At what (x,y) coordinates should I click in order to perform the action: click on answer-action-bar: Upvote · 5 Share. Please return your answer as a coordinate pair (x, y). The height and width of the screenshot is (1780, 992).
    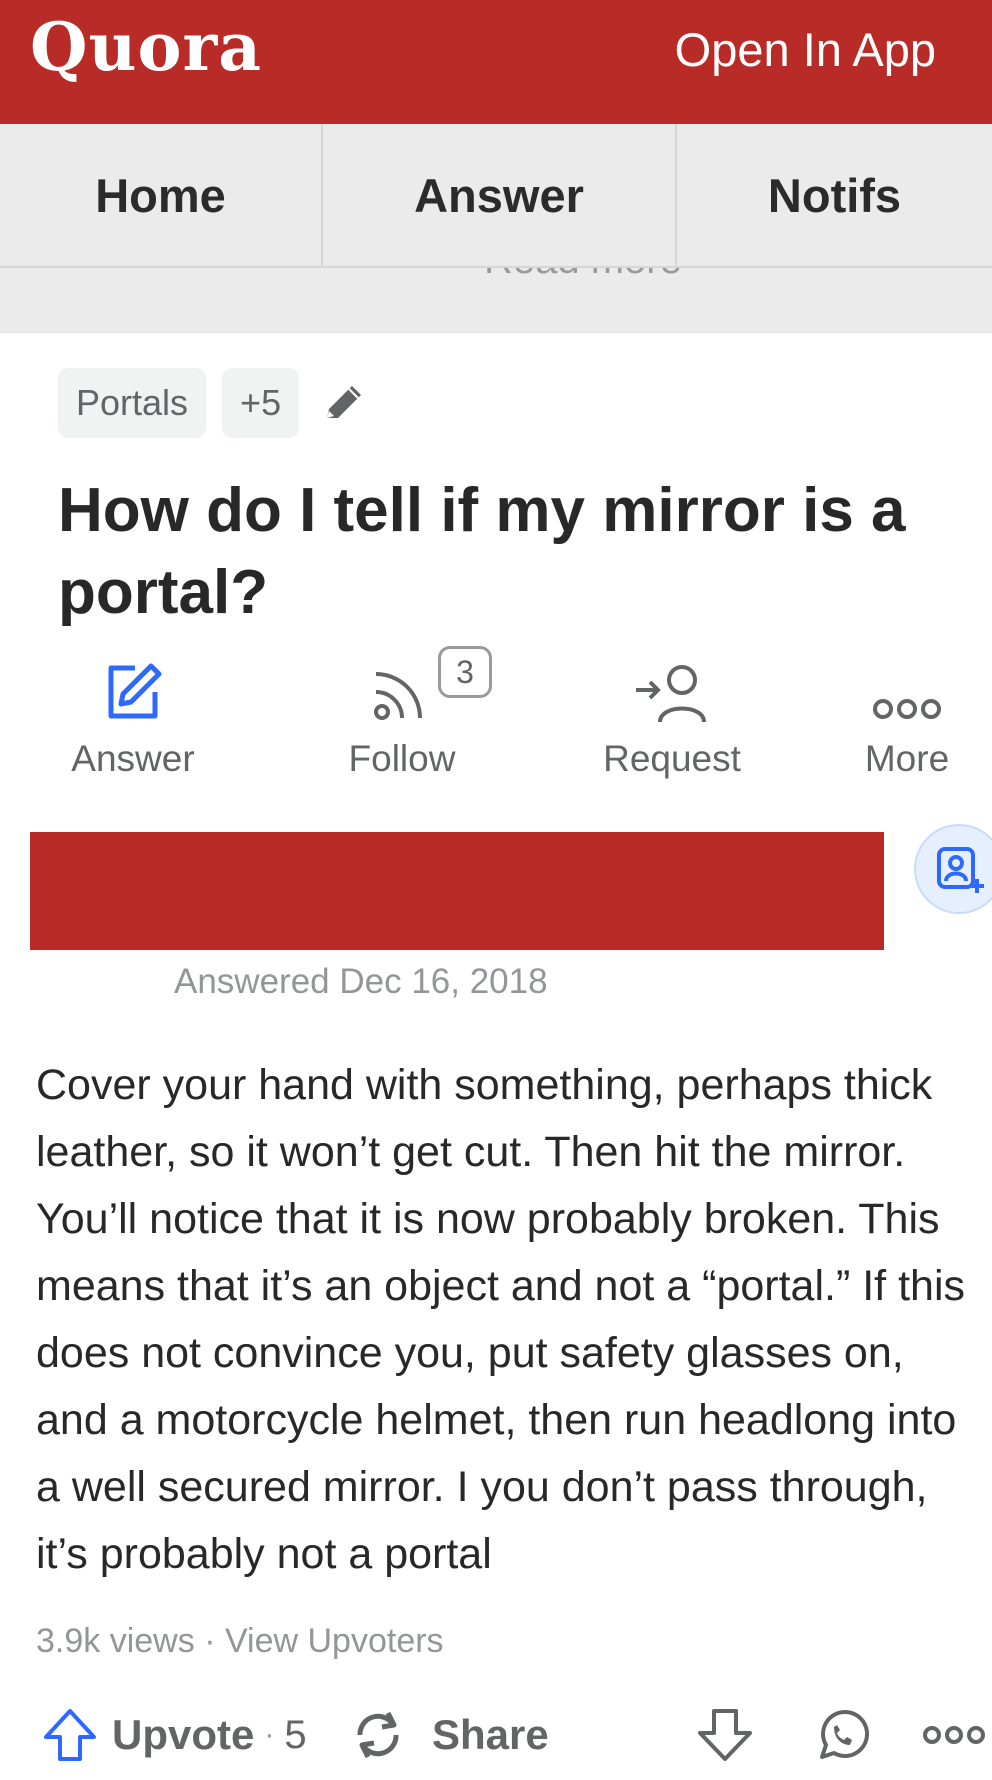
    Looking at the image, I should click on (496, 1740).